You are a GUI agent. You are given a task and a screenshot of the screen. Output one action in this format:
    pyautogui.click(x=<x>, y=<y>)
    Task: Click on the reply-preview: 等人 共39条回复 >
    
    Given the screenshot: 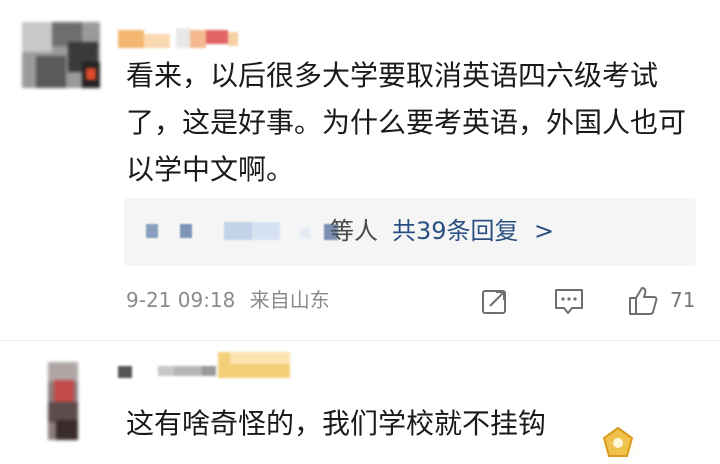 What is the action you would take?
    pyautogui.click(x=410, y=232)
    